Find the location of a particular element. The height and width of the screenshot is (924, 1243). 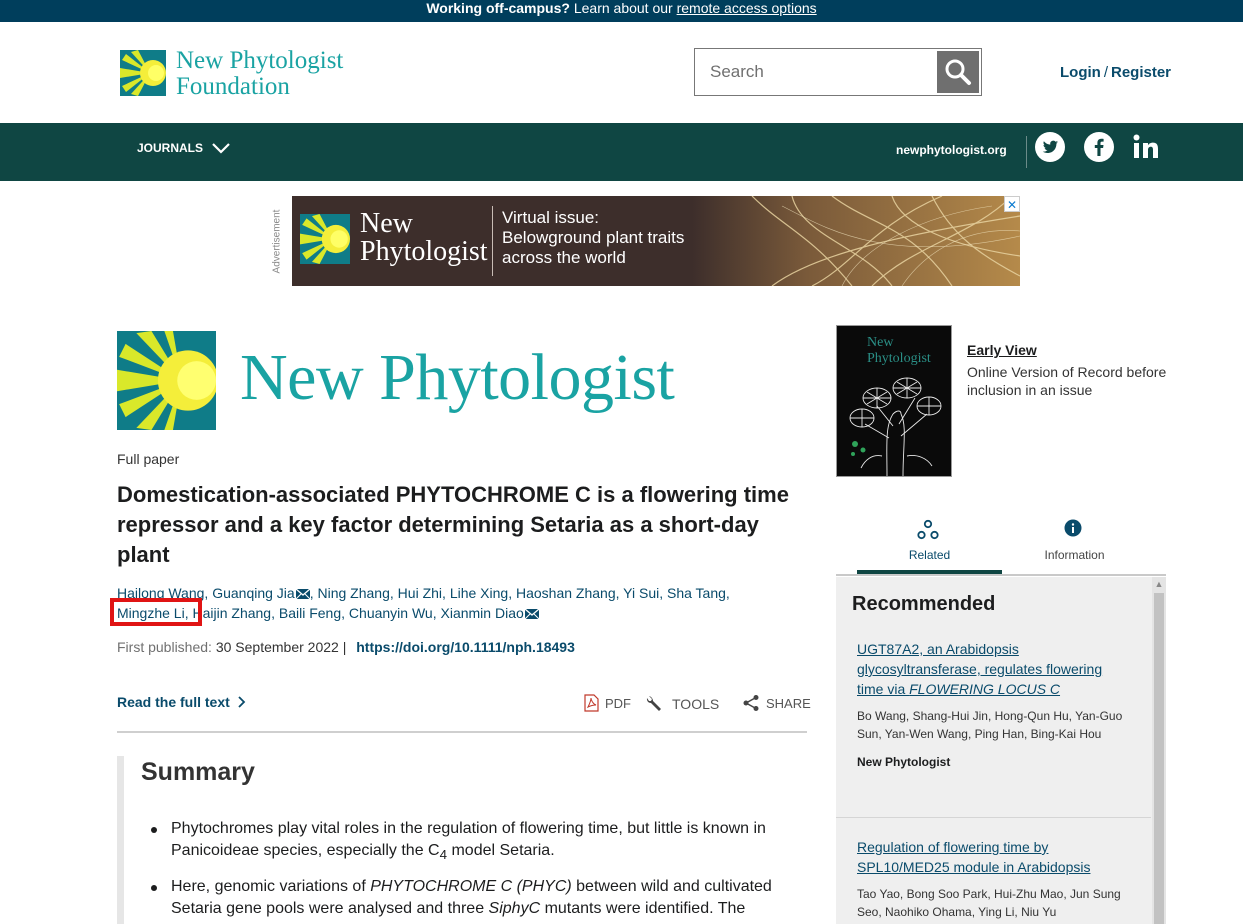

share-button: SHARE is located at coordinates (776, 703).